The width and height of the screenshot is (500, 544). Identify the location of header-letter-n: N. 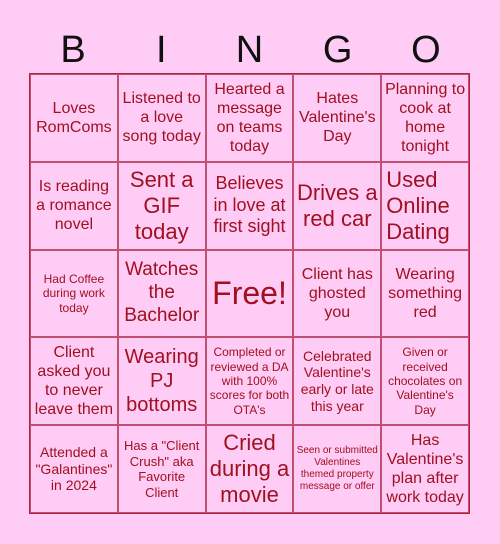
(249, 50).